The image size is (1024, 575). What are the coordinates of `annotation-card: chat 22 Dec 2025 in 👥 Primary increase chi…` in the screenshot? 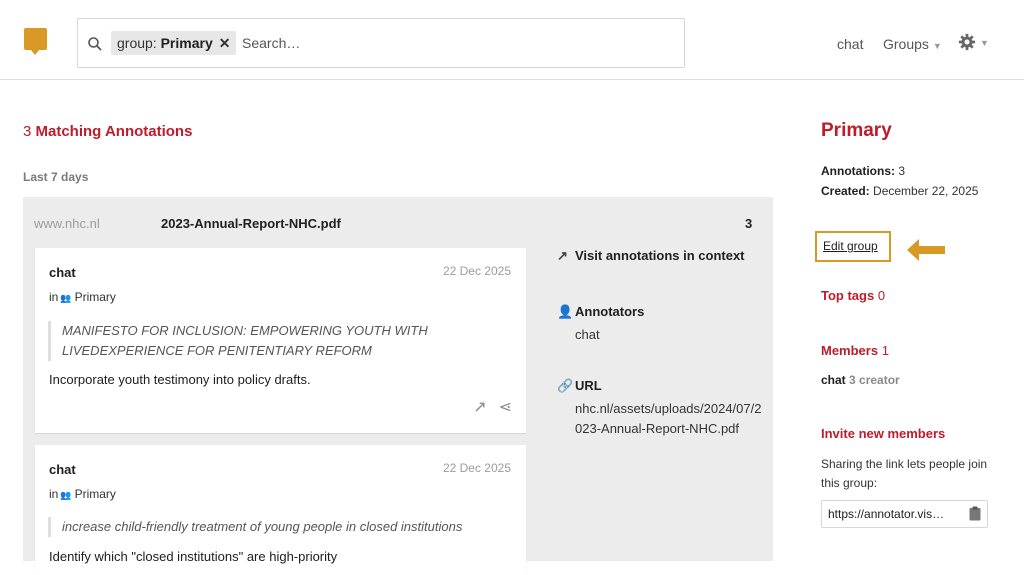 It's located at (280, 510).